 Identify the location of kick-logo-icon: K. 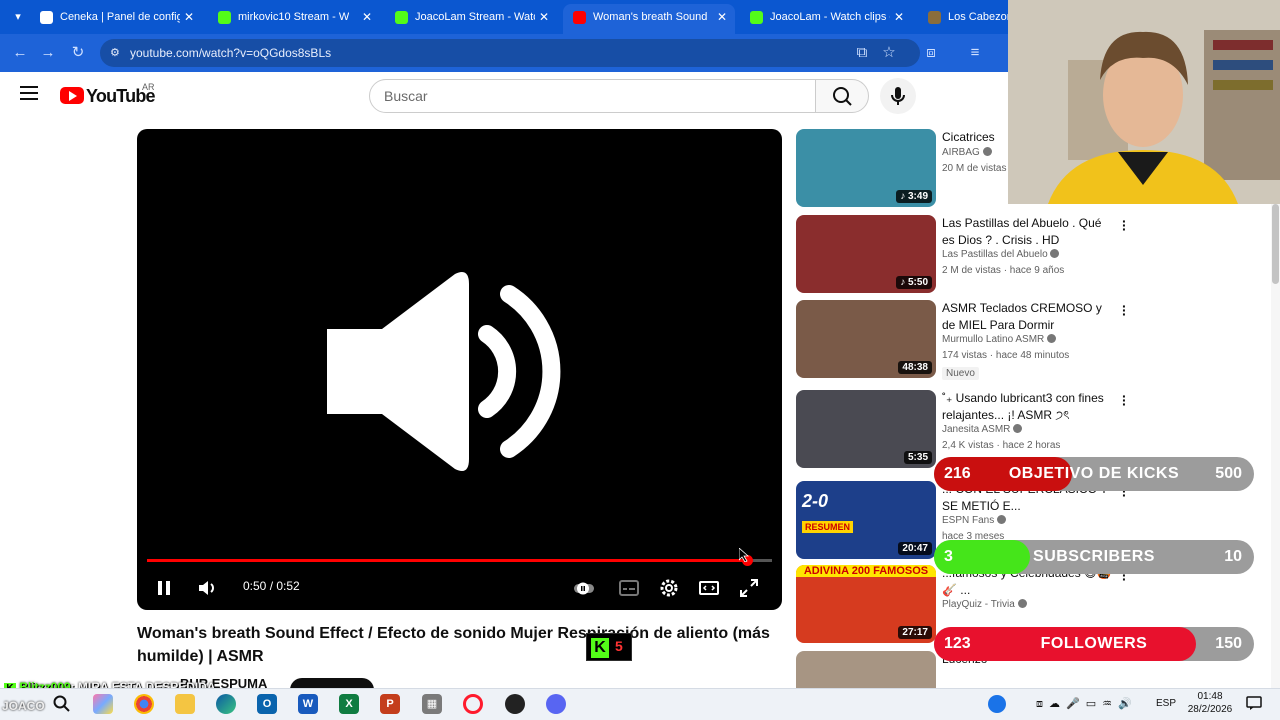
(600, 648).